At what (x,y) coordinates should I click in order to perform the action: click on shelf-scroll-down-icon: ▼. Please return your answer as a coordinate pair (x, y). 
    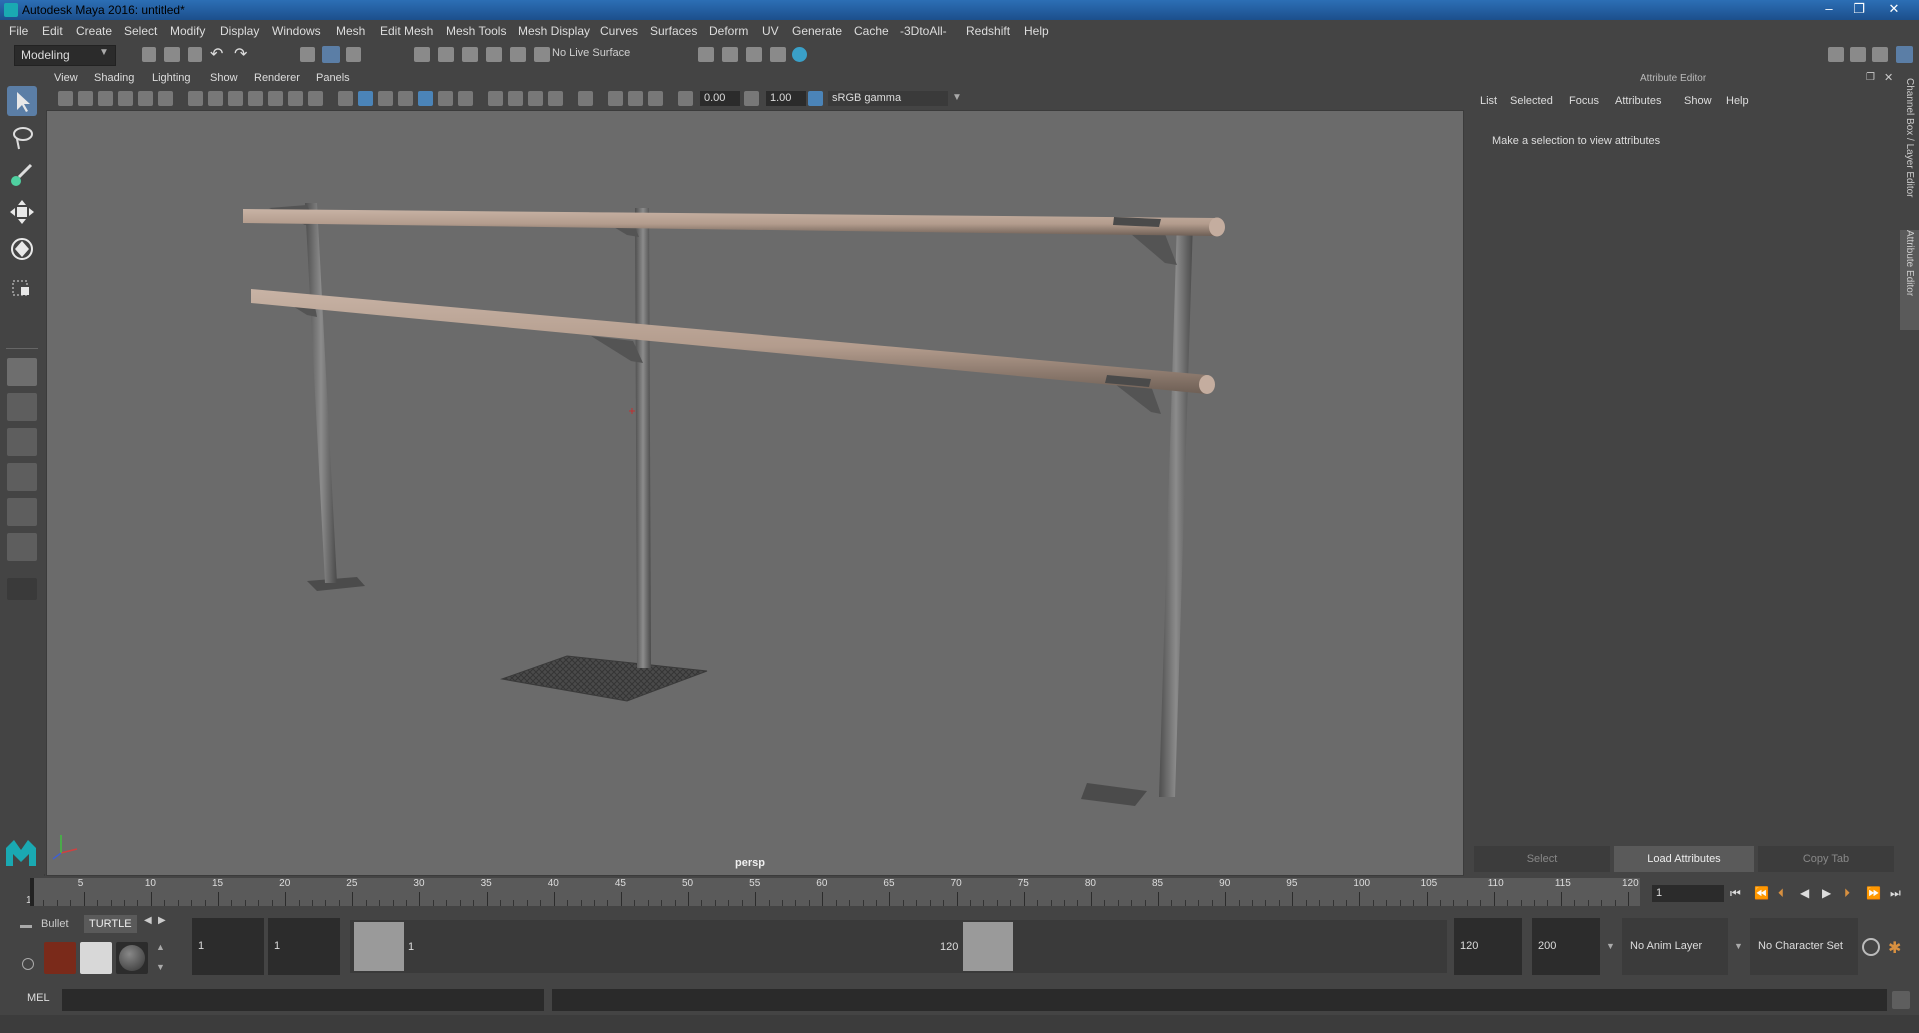
    Looking at the image, I should click on (160, 967).